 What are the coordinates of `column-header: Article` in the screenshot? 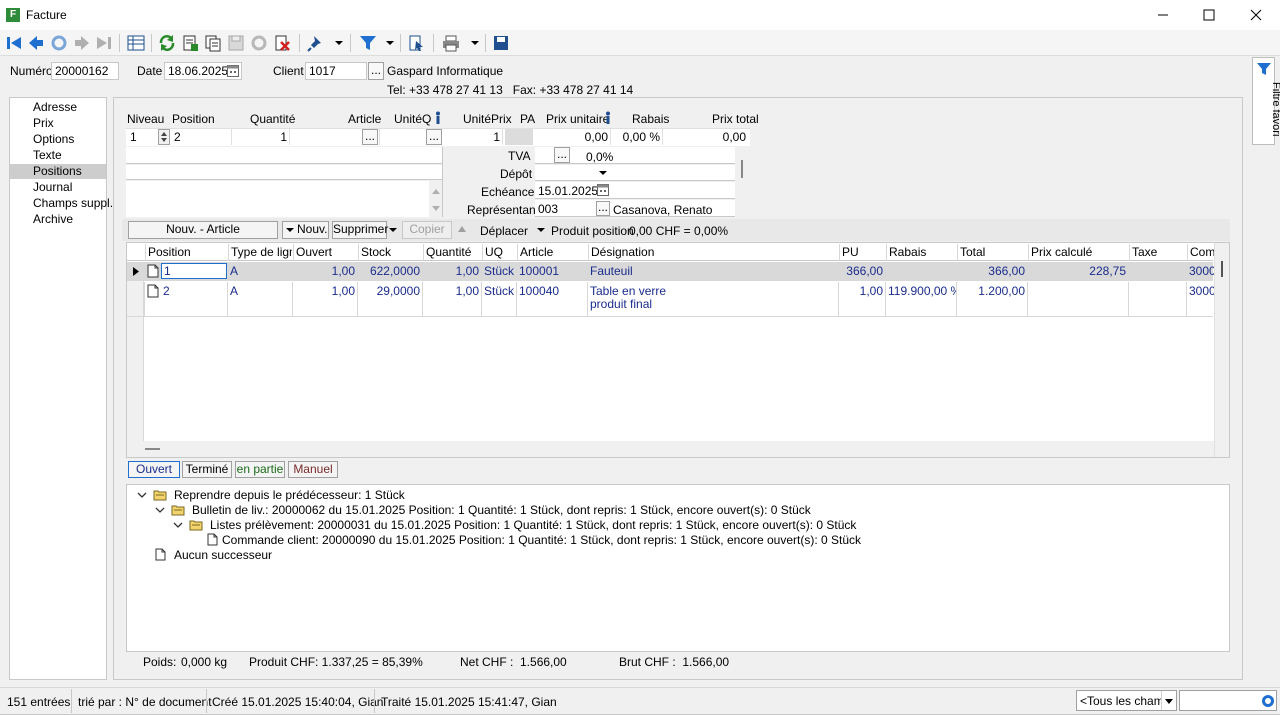 It's located at (552, 252).